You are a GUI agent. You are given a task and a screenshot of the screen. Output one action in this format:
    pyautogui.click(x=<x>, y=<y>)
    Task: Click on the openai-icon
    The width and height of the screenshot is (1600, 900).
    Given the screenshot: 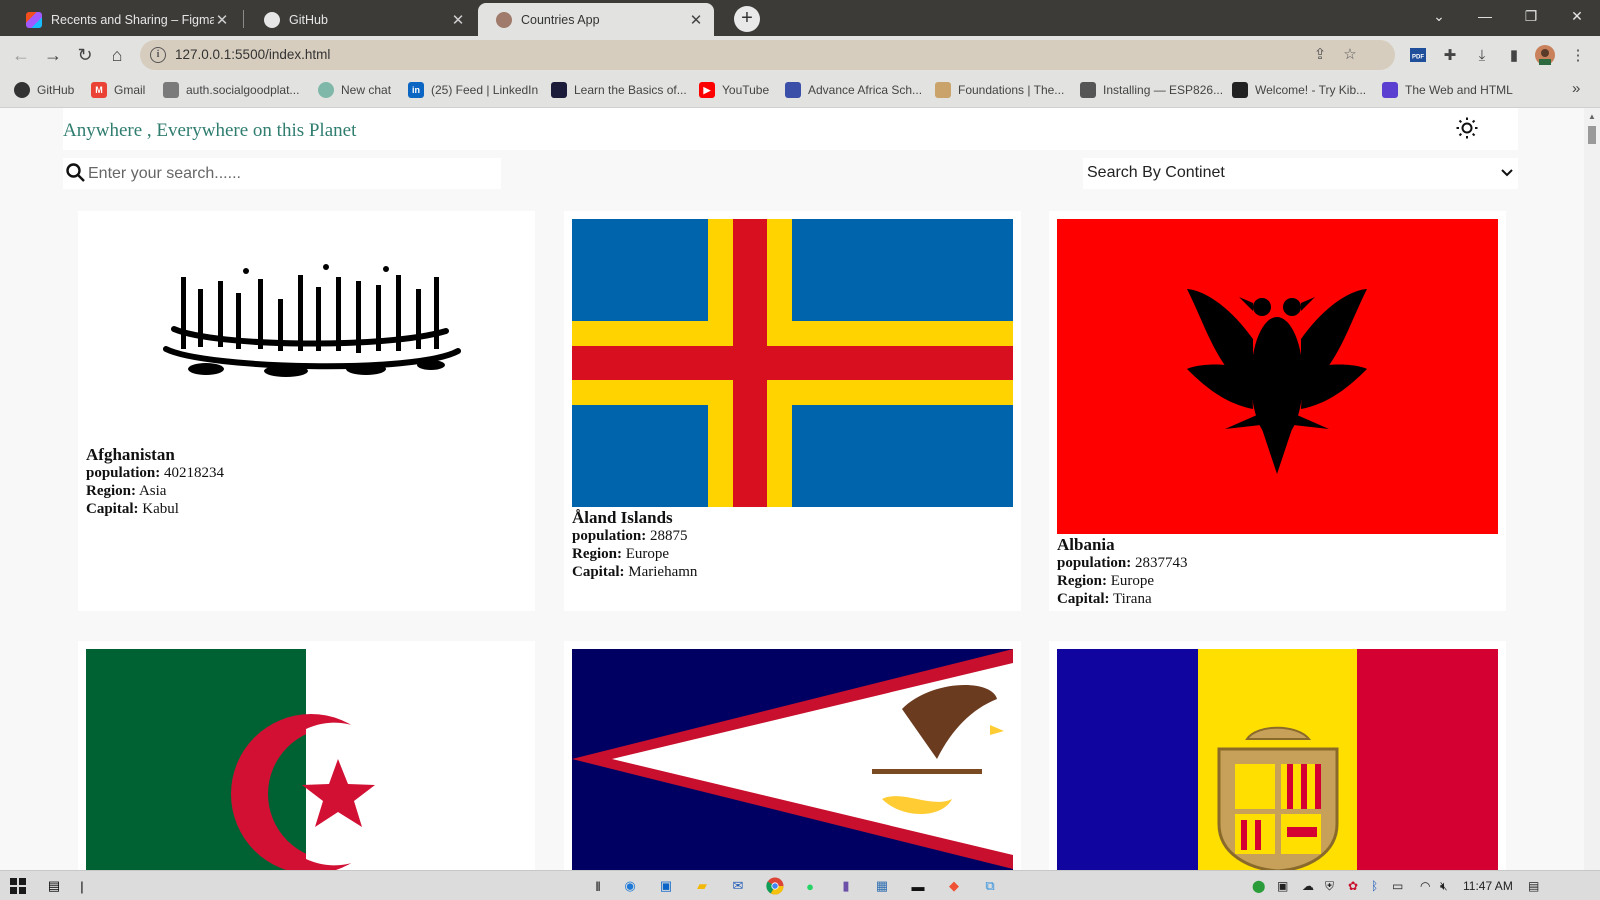 What is the action you would take?
    pyautogui.click(x=326, y=90)
    